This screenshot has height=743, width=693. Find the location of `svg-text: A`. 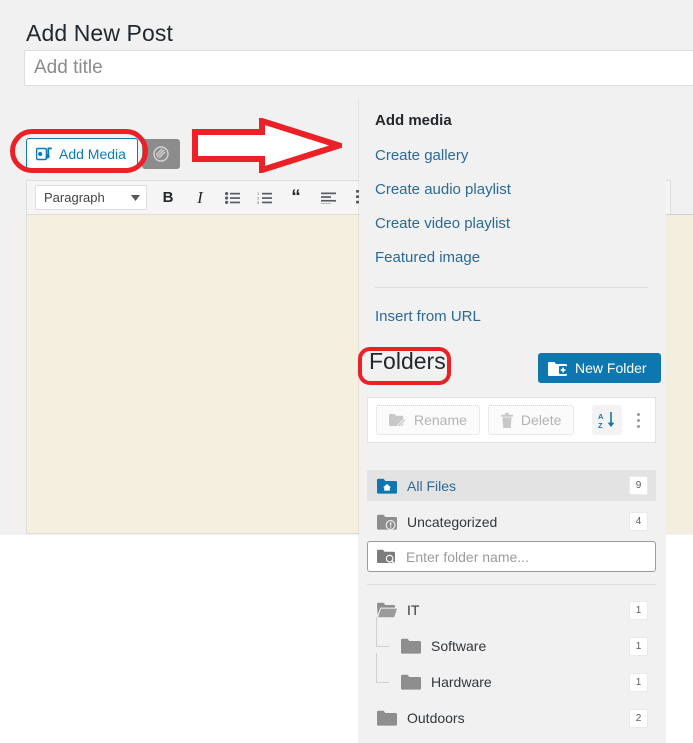

svg-text: A is located at coordinates (601, 416).